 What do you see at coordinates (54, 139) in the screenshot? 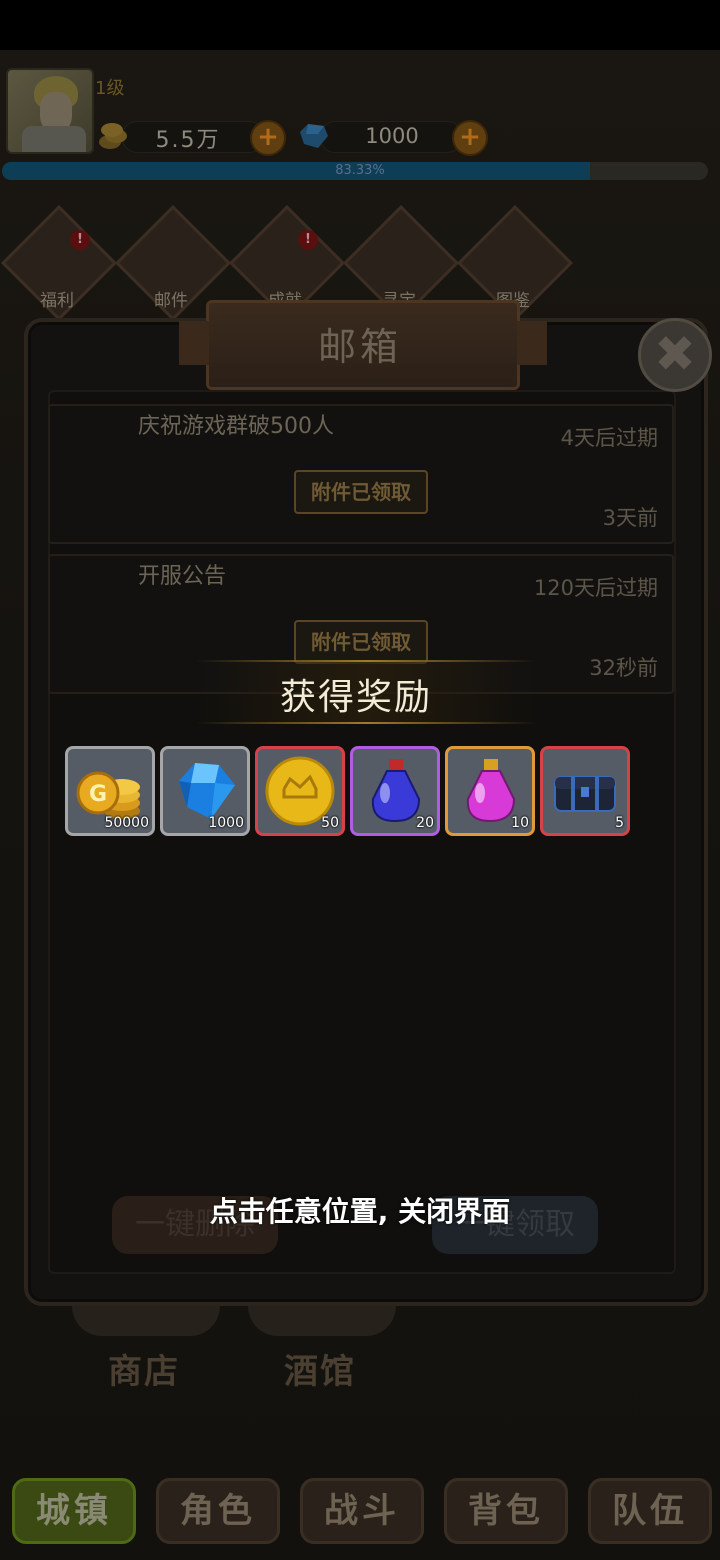
I see `avatar-shirt` at bounding box center [54, 139].